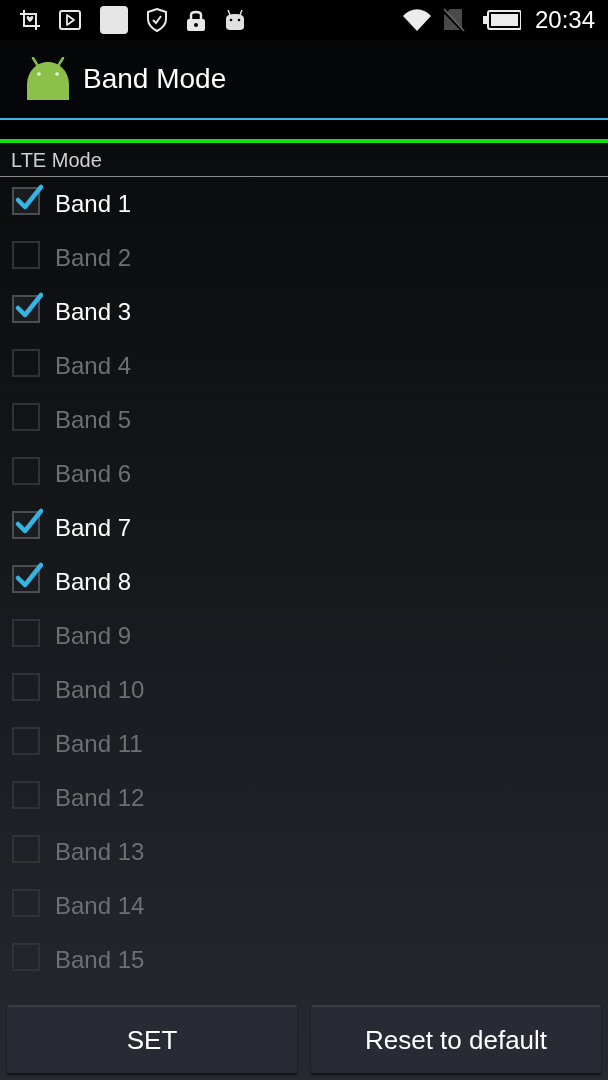 This screenshot has height=1080, width=608. What do you see at coordinates (93, 582) in the screenshot?
I see `band-label: Band 8` at bounding box center [93, 582].